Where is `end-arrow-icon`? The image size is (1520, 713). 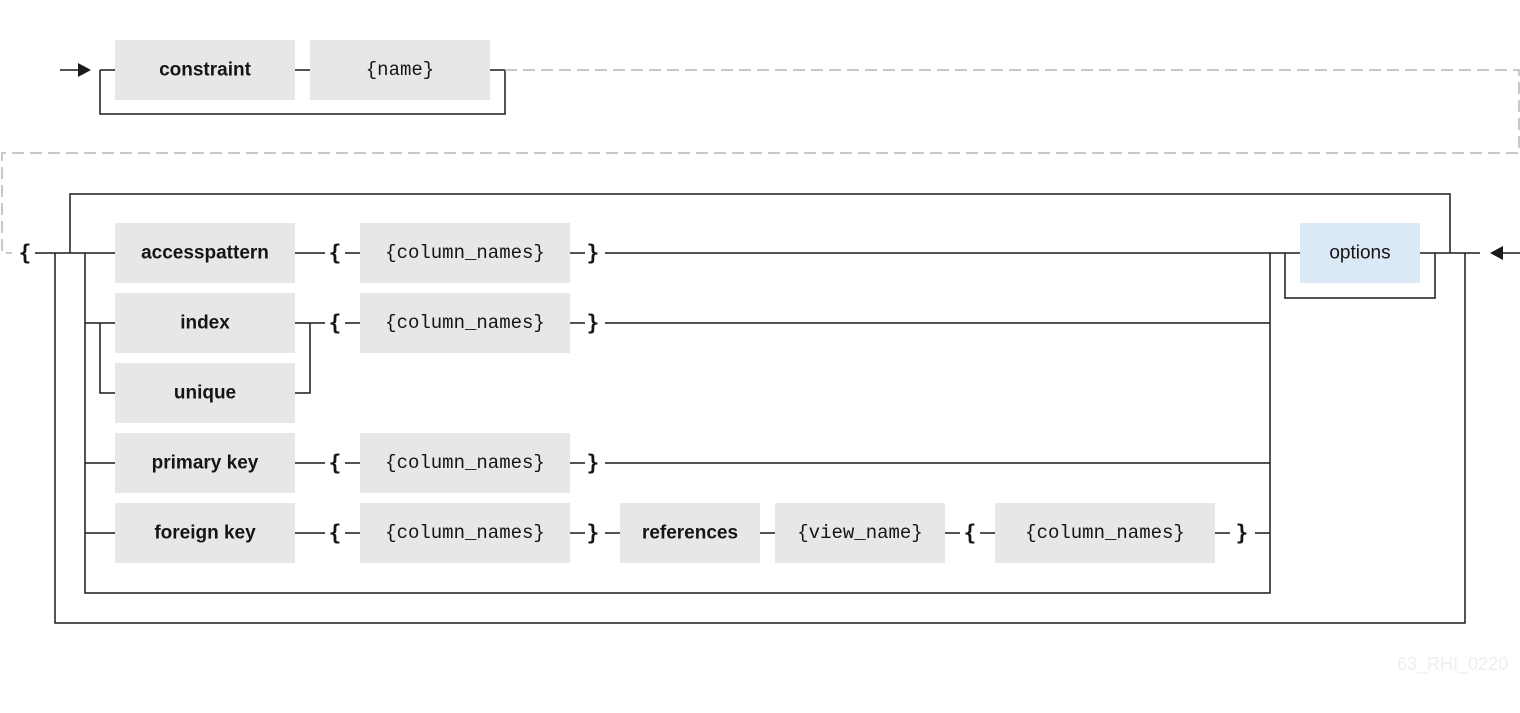 end-arrow-icon is located at coordinates (1496, 253).